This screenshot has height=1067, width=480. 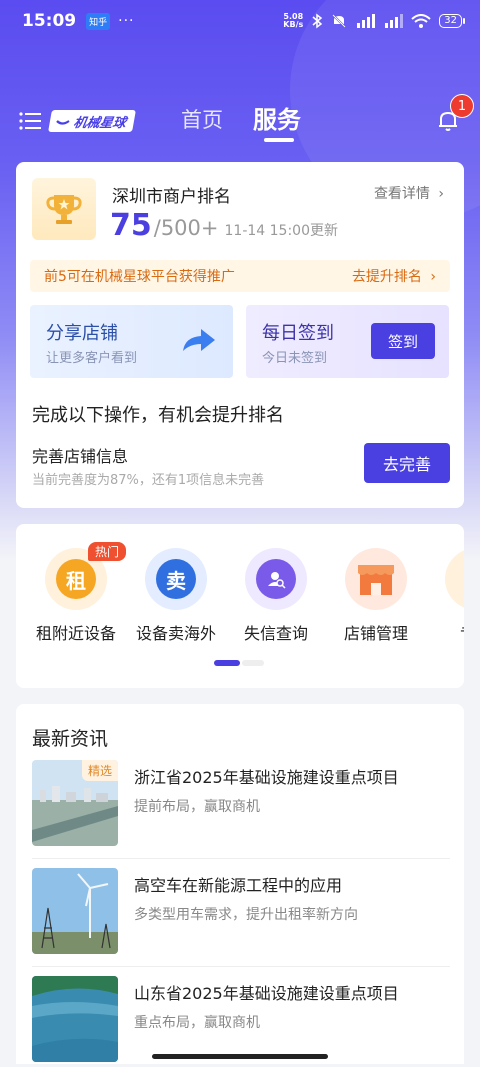 I want to click on services-card: 租 热门 租附近设备 卖 设备卖海外 失信查询 店铺管理, so click(x=240, y=606).